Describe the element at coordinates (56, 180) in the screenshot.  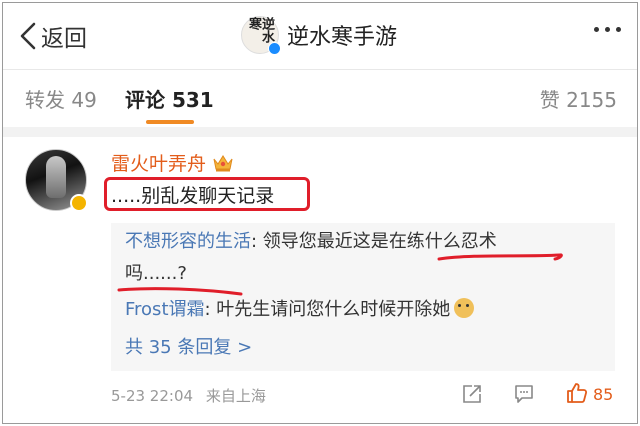
I see `commenter-avatar` at that location.